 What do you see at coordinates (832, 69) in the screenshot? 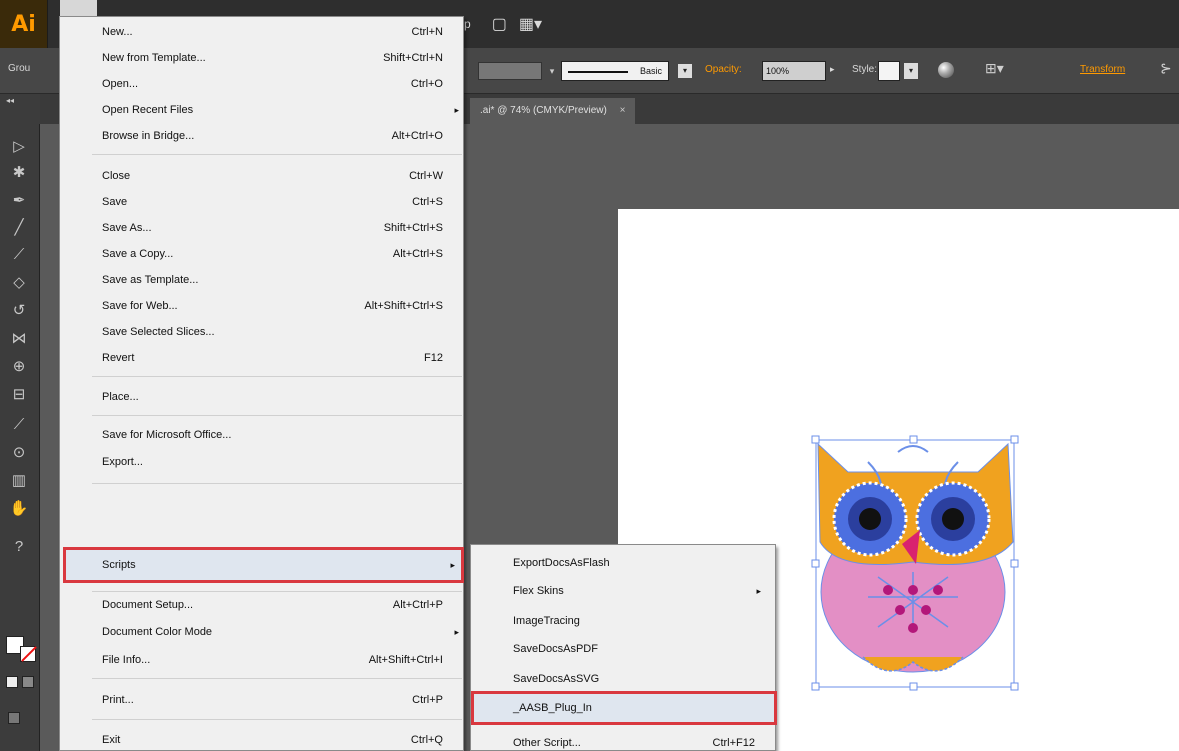
I see `chevron-right-icon: ▸` at bounding box center [832, 69].